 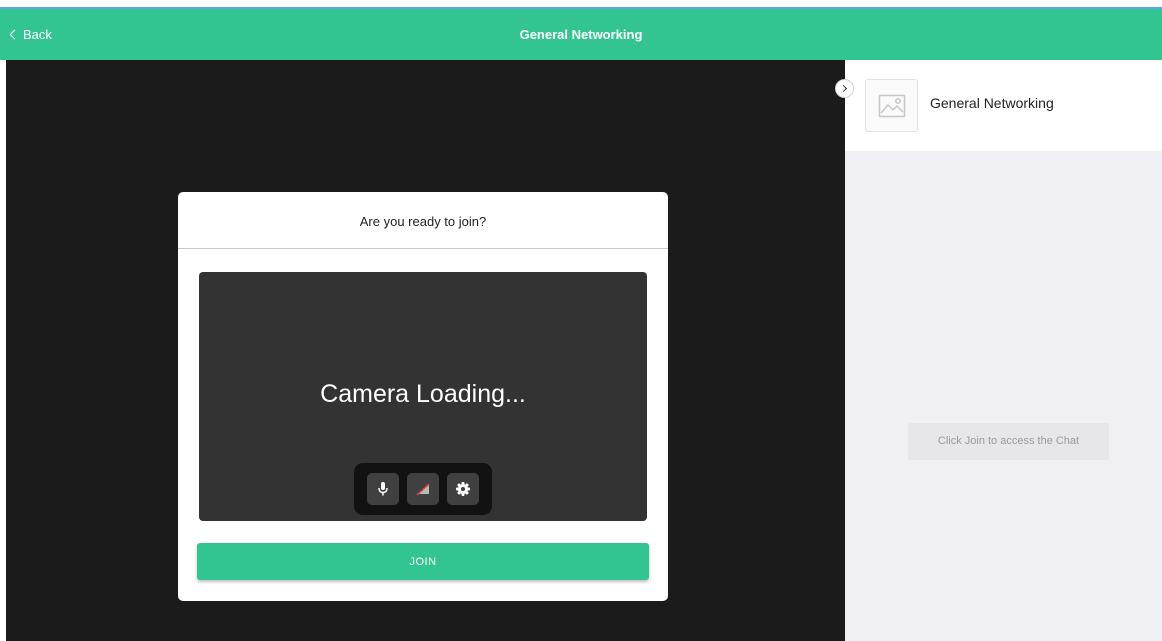 I want to click on room-thumbnail, so click(x=891, y=105).